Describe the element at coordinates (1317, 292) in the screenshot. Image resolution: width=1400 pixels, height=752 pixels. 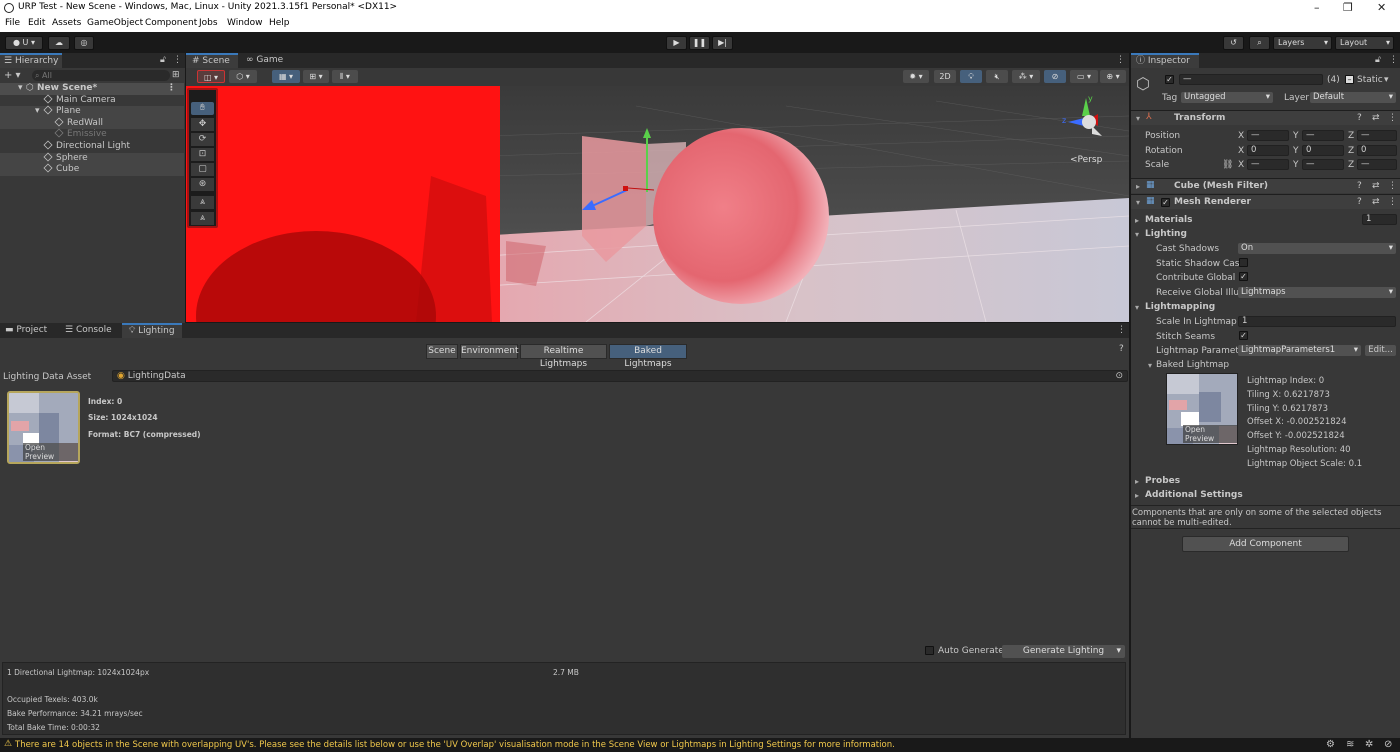
I see `receive-gi-dropdown: Lightmaps` at that location.